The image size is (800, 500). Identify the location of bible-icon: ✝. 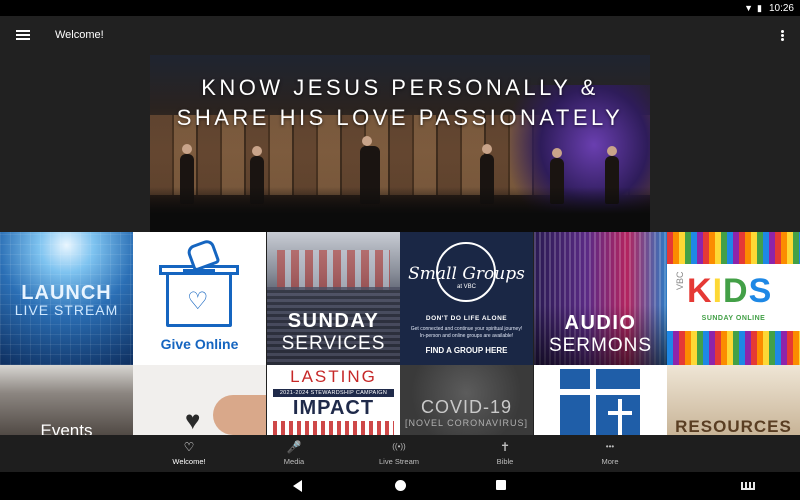
(505, 447).